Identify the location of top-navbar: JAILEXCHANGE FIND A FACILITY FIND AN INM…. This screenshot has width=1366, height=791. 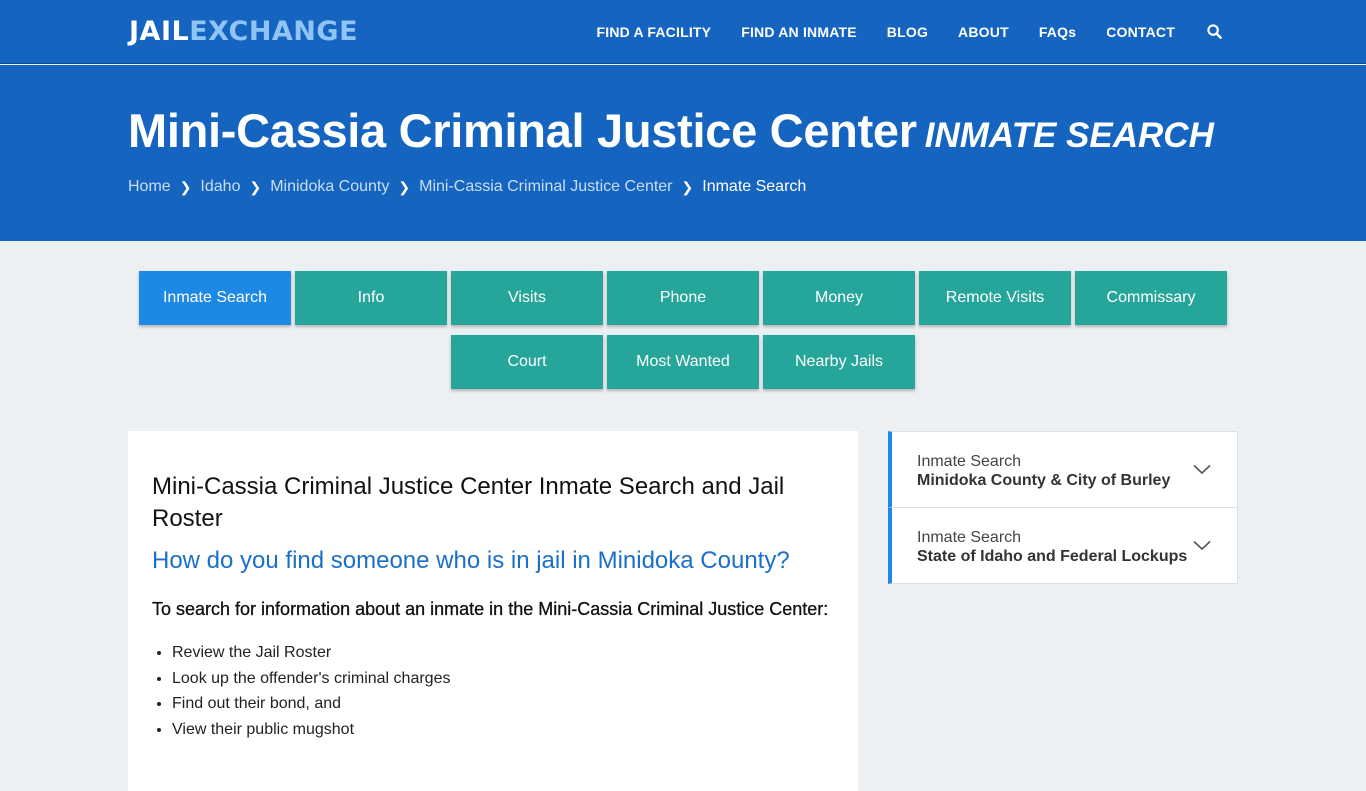
(683, 32).